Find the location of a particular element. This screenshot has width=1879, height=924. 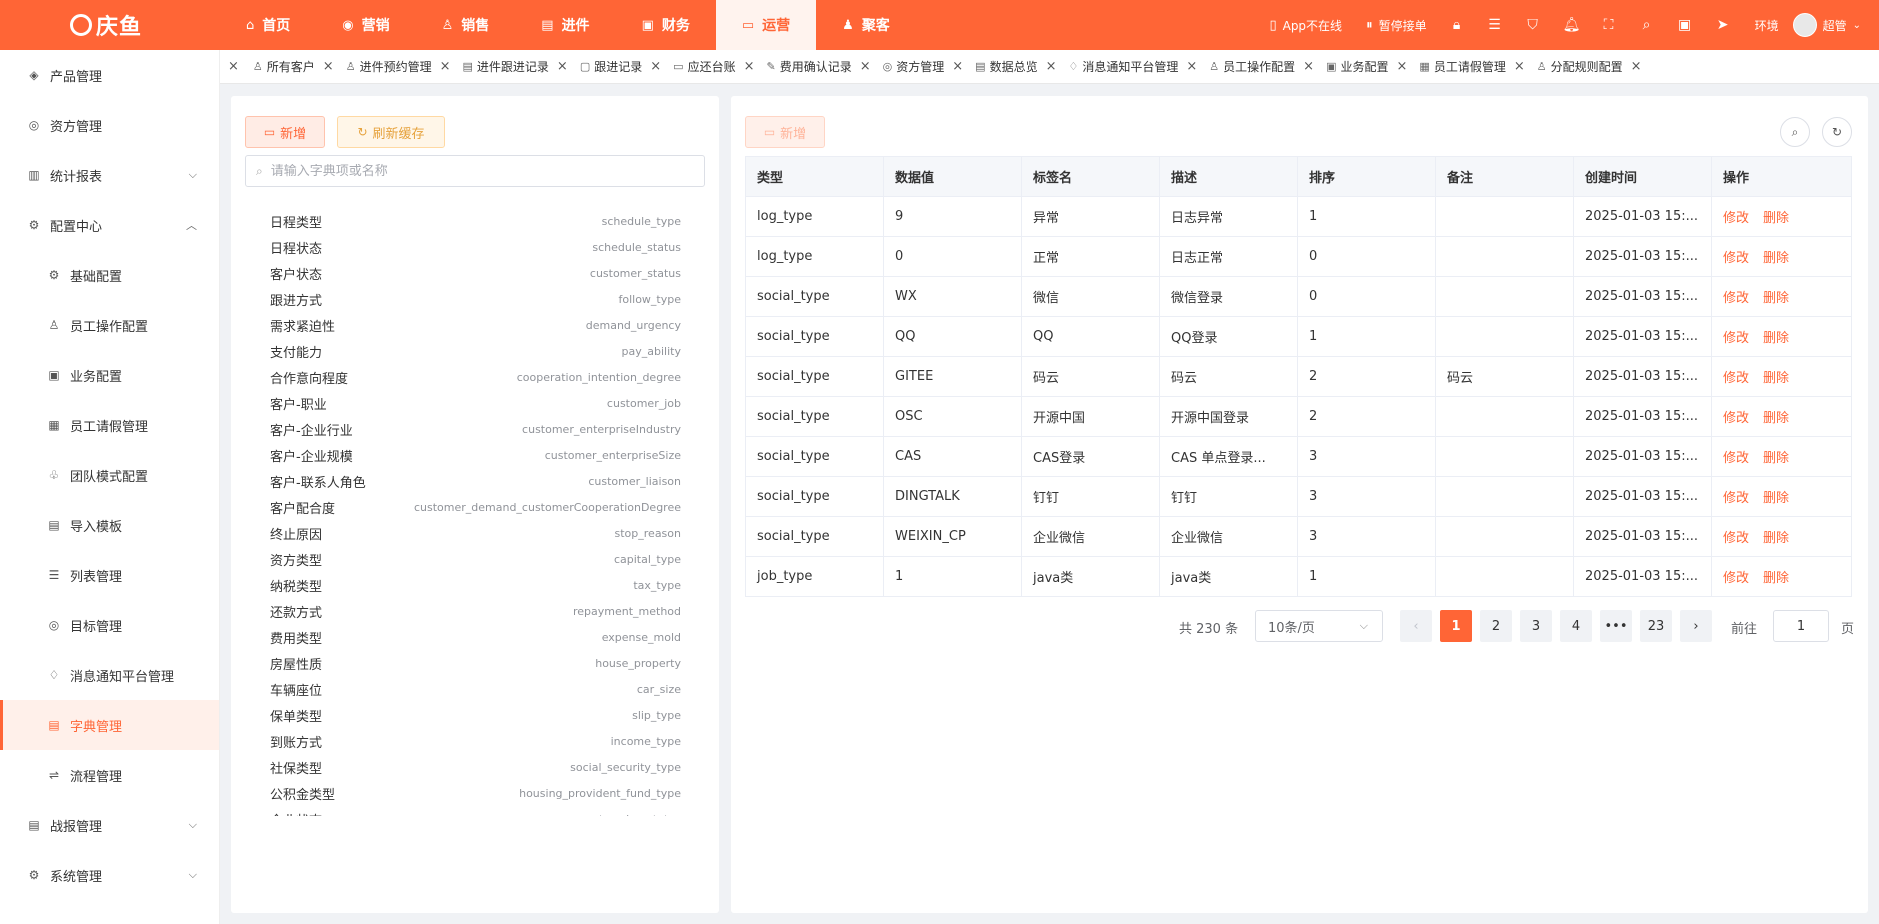

fullscreen-icon: ⛶ is located at coordinates (1609, 25).